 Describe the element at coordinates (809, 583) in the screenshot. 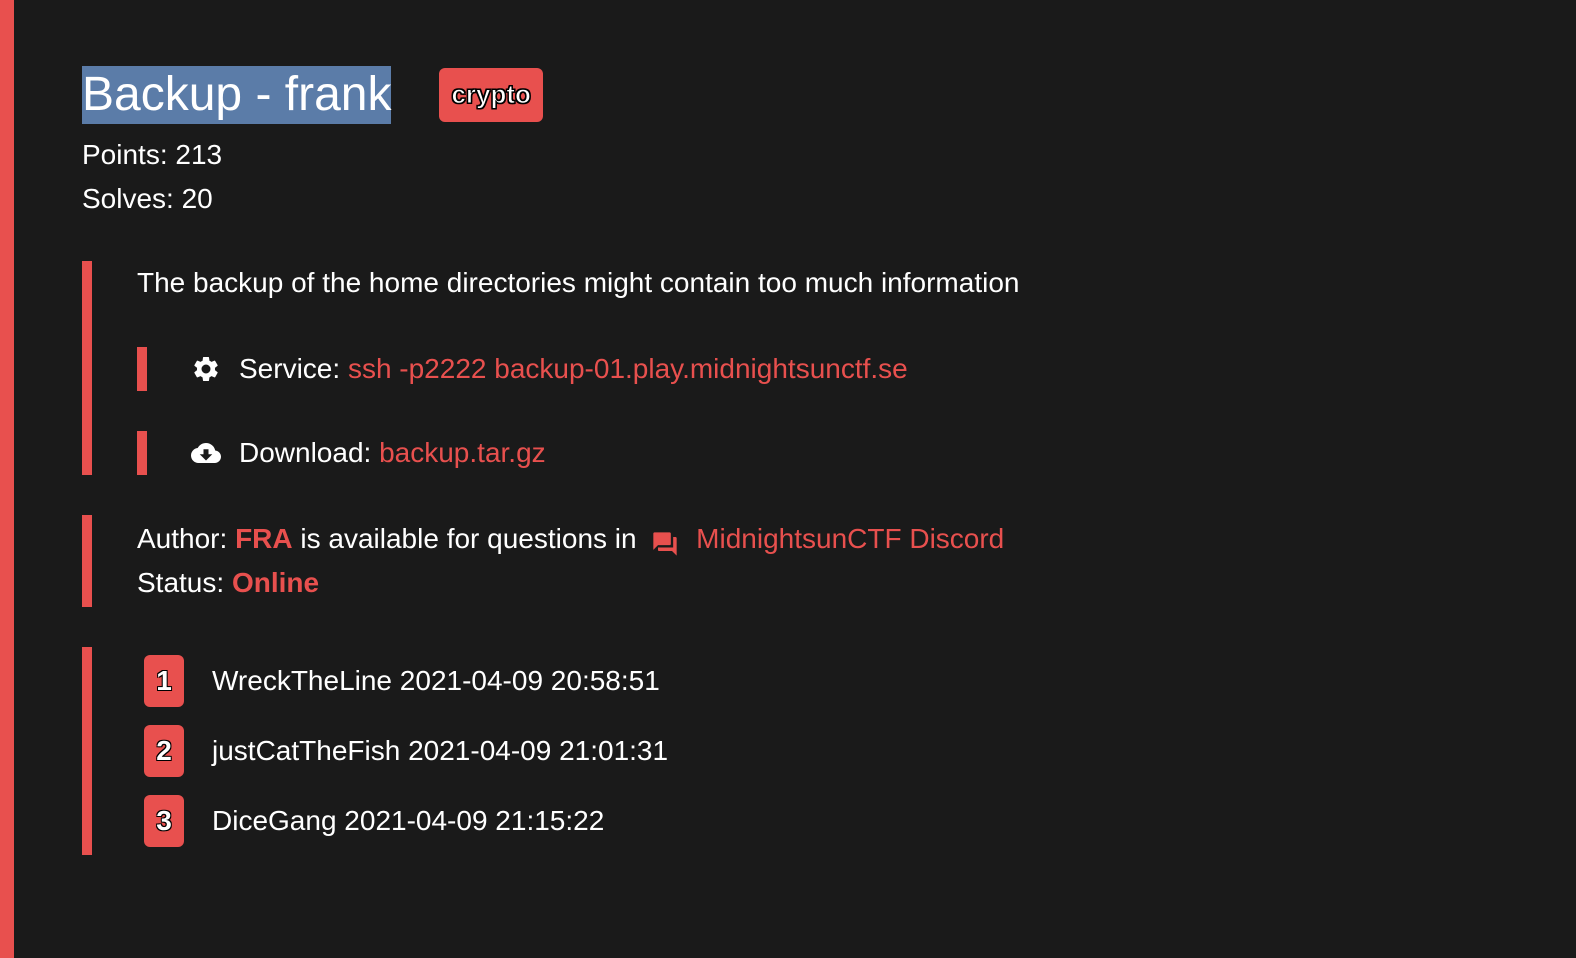

I see `status-line: Status: Online` at that location.